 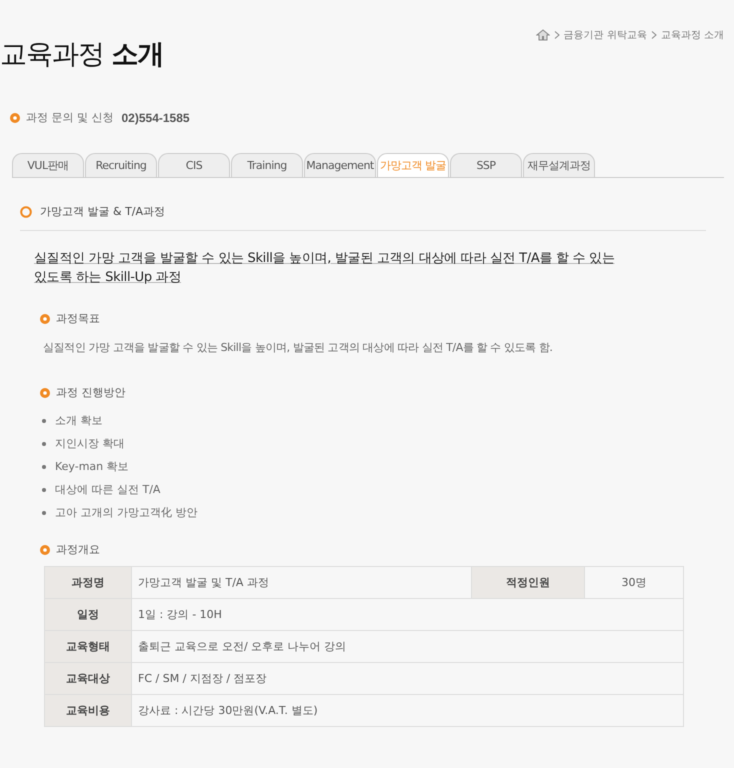 What do you see at coordinates (82, 55) in the screenshot?
I see `page-title: 교육과정 소개` at bounding box center [82, 55].